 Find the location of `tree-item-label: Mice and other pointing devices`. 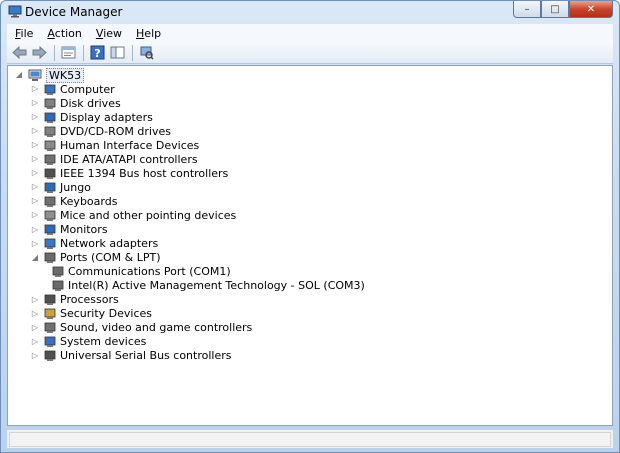

tree-item-label: Mice and other pointing devices is located at coordinates (148, 215).